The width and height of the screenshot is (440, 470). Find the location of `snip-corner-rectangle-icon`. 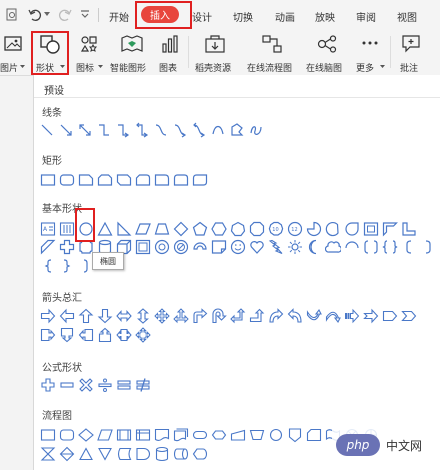

snip-corner-rectangle-icon is located at coordinates (86, 180).